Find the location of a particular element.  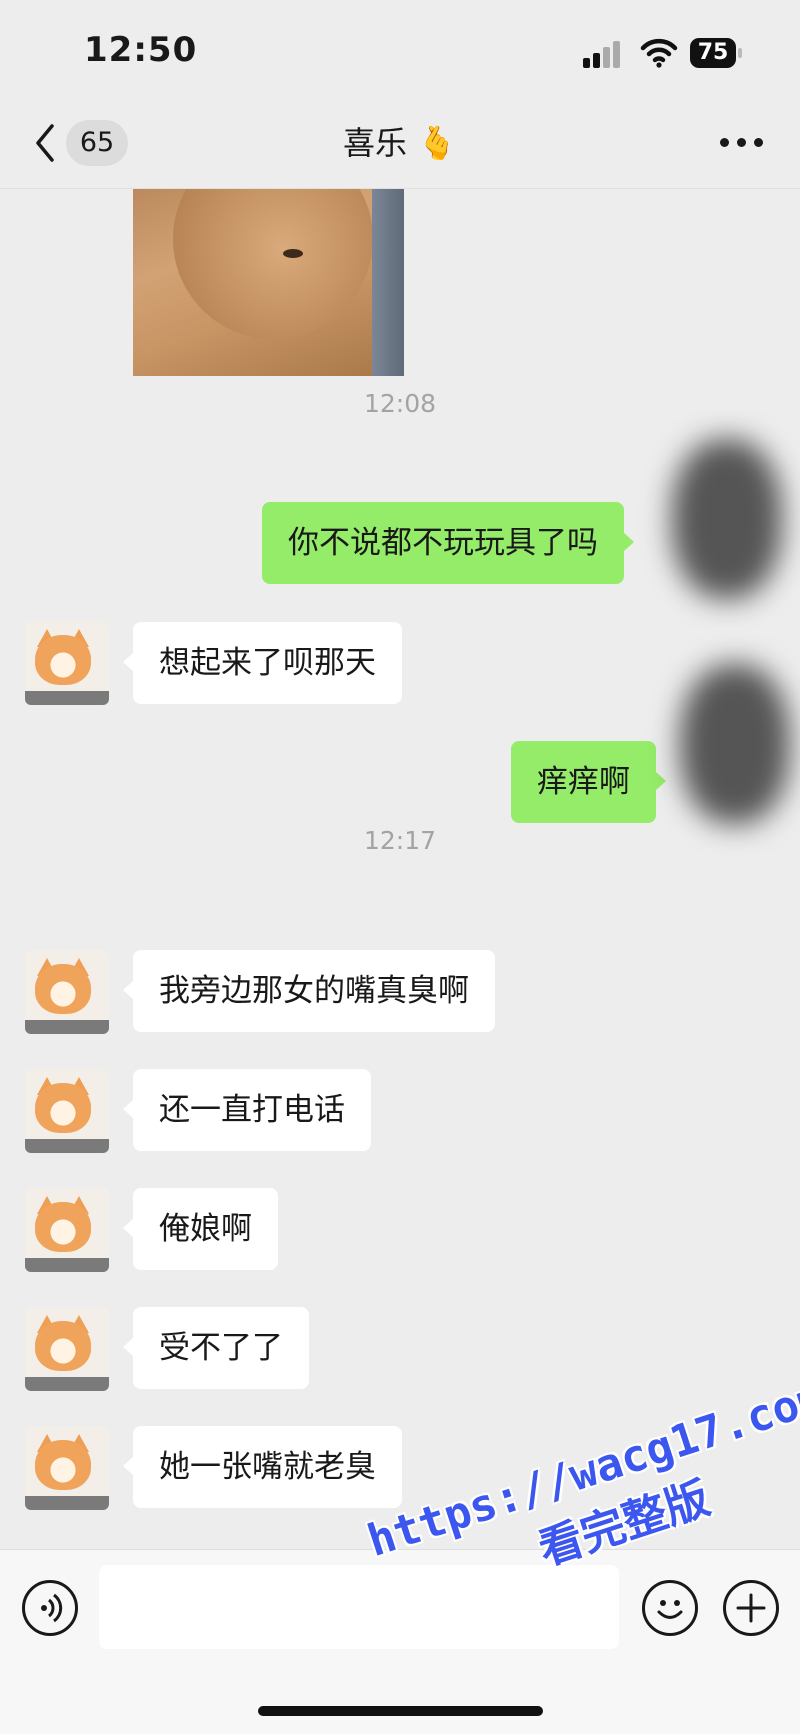

status-time: 12:50 is located at coordinates (141, 50).